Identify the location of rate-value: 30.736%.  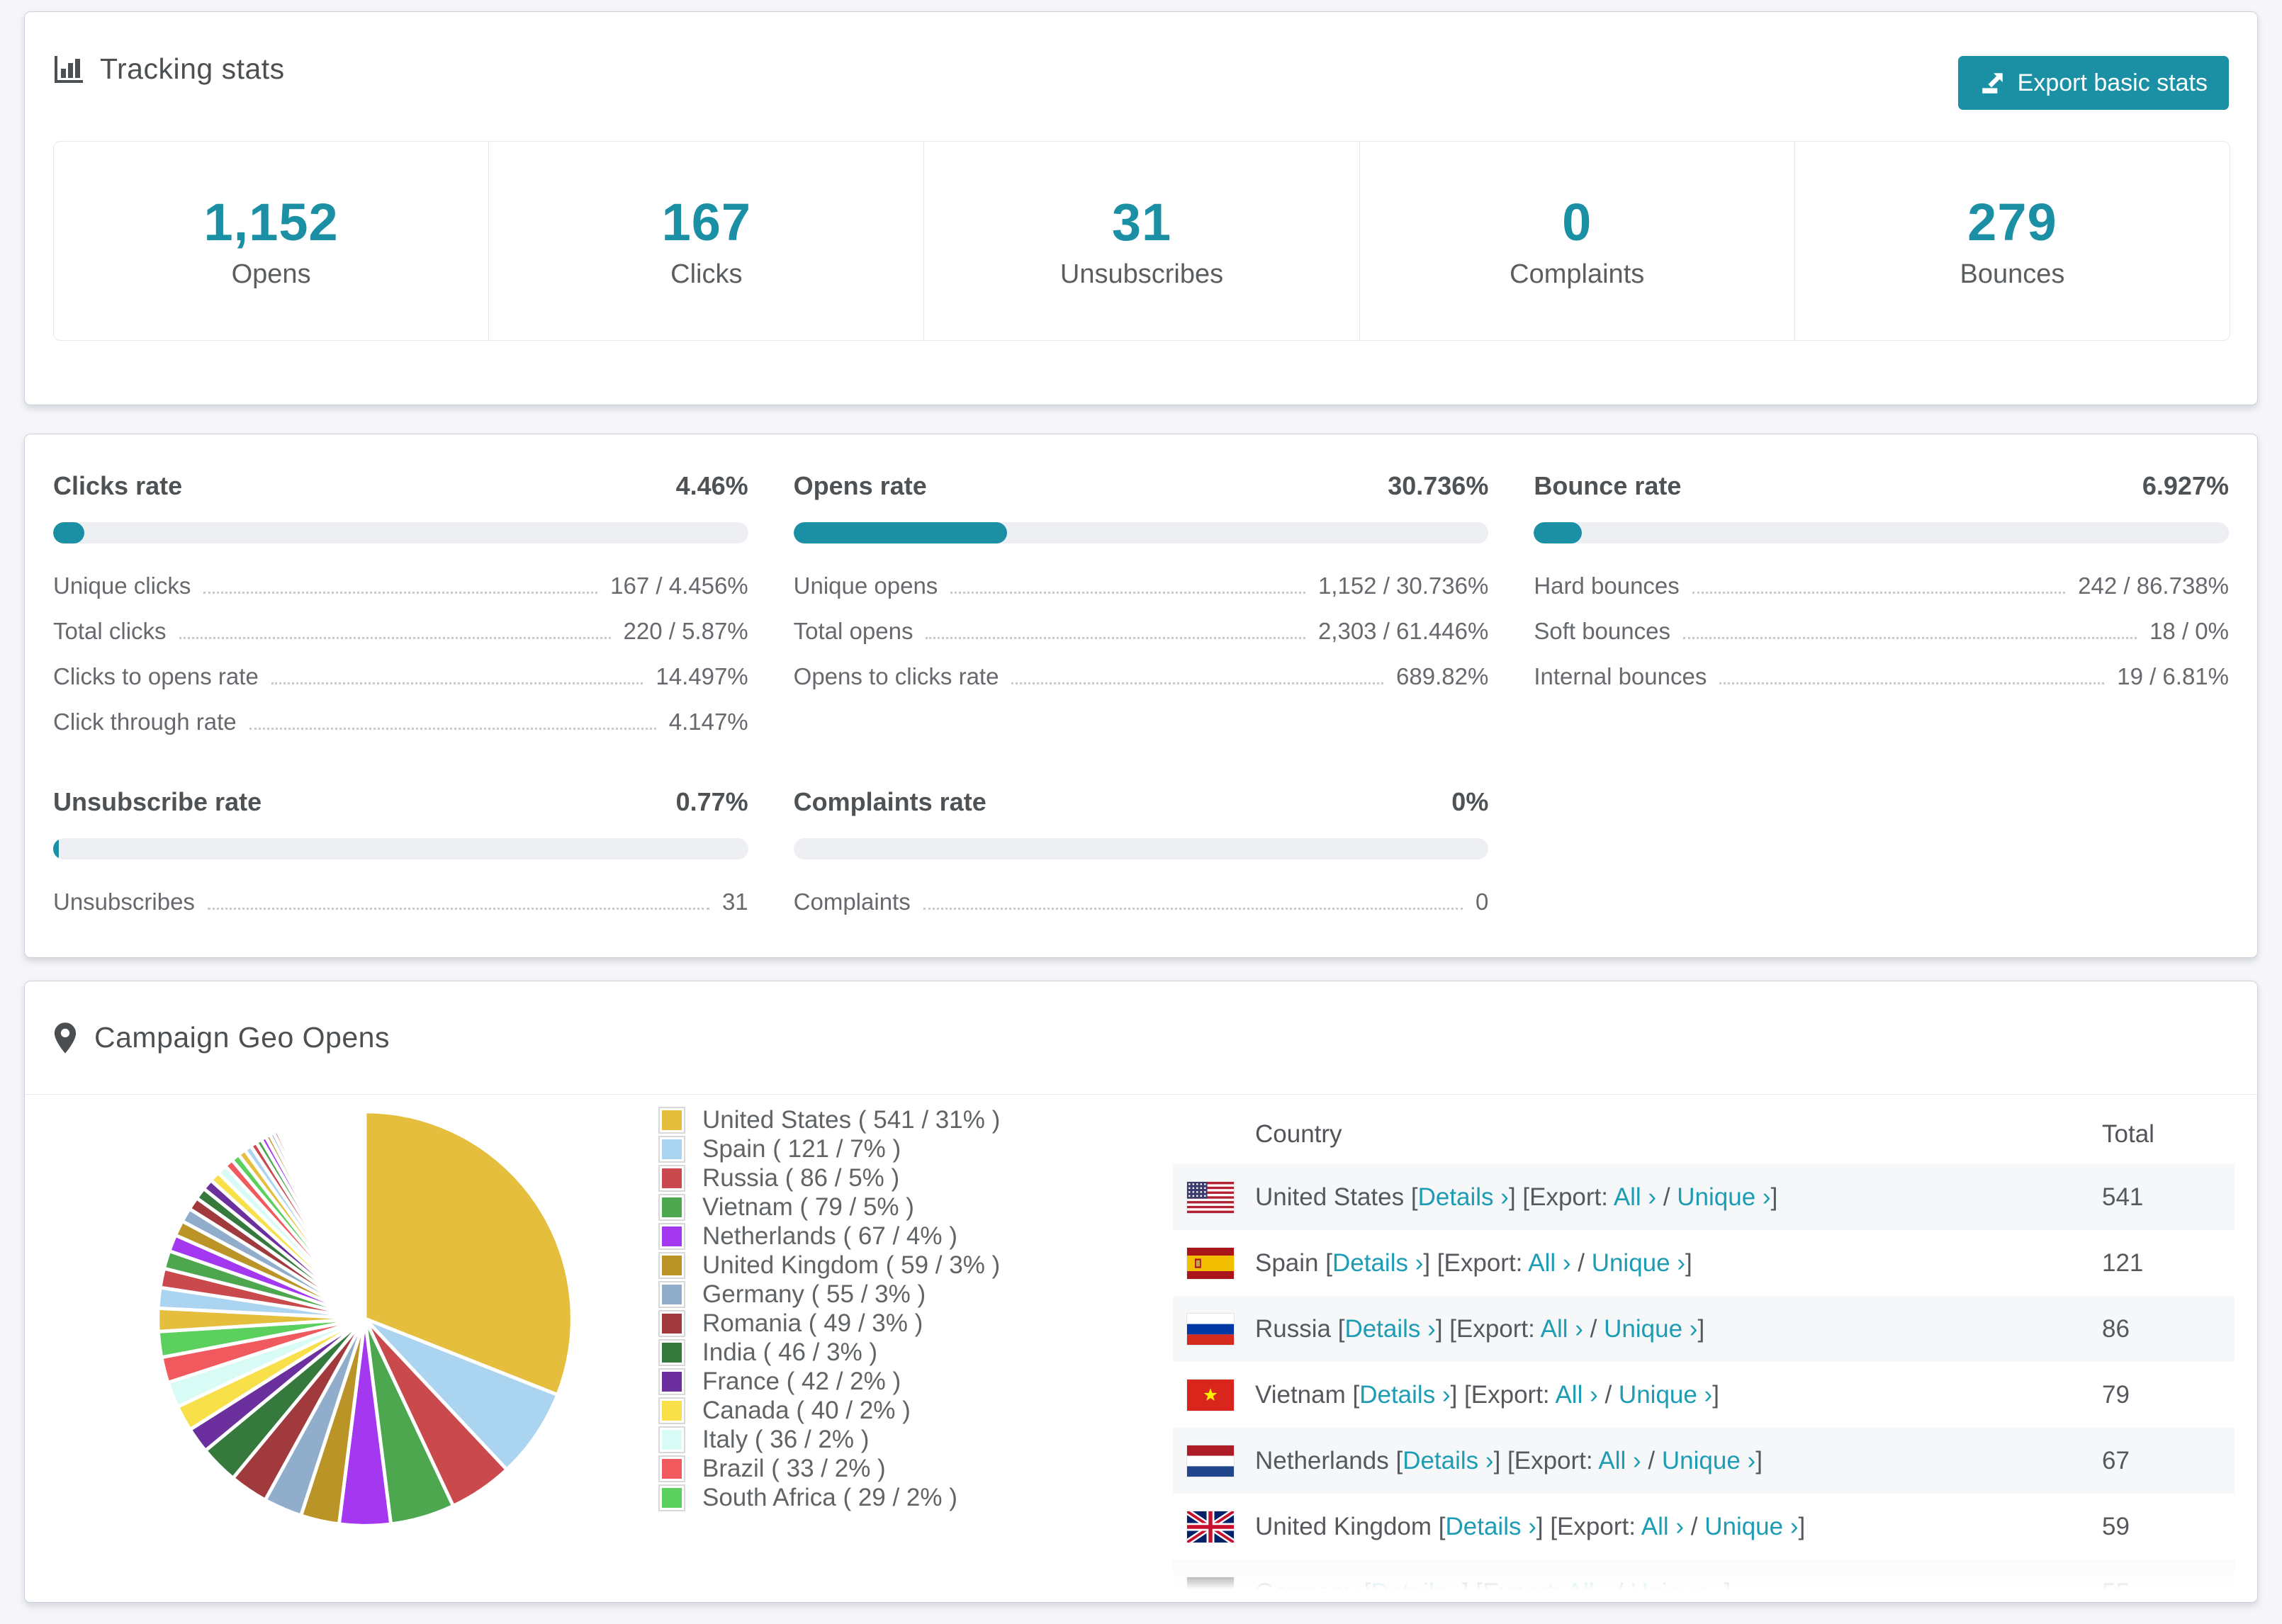
(1439, 486).